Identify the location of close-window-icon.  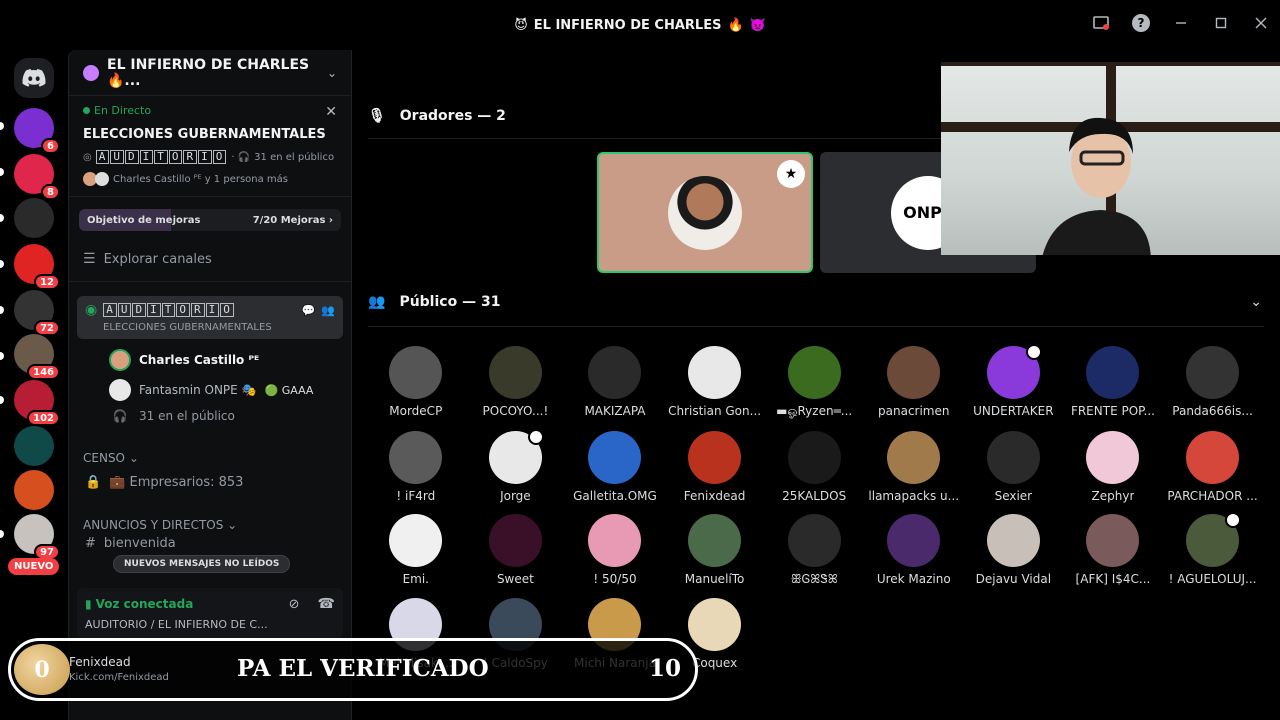
(1261, 23).